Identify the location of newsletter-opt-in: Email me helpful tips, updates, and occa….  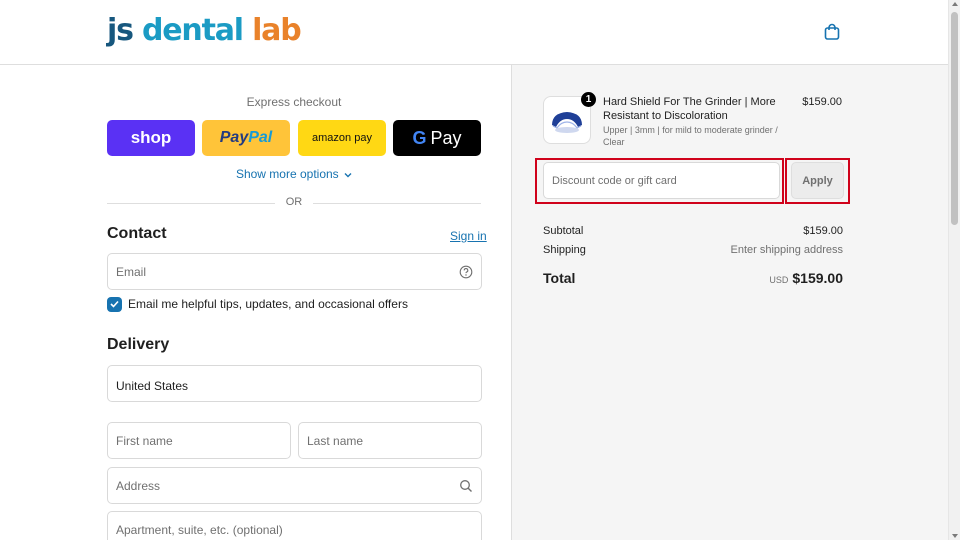
(257, 304).